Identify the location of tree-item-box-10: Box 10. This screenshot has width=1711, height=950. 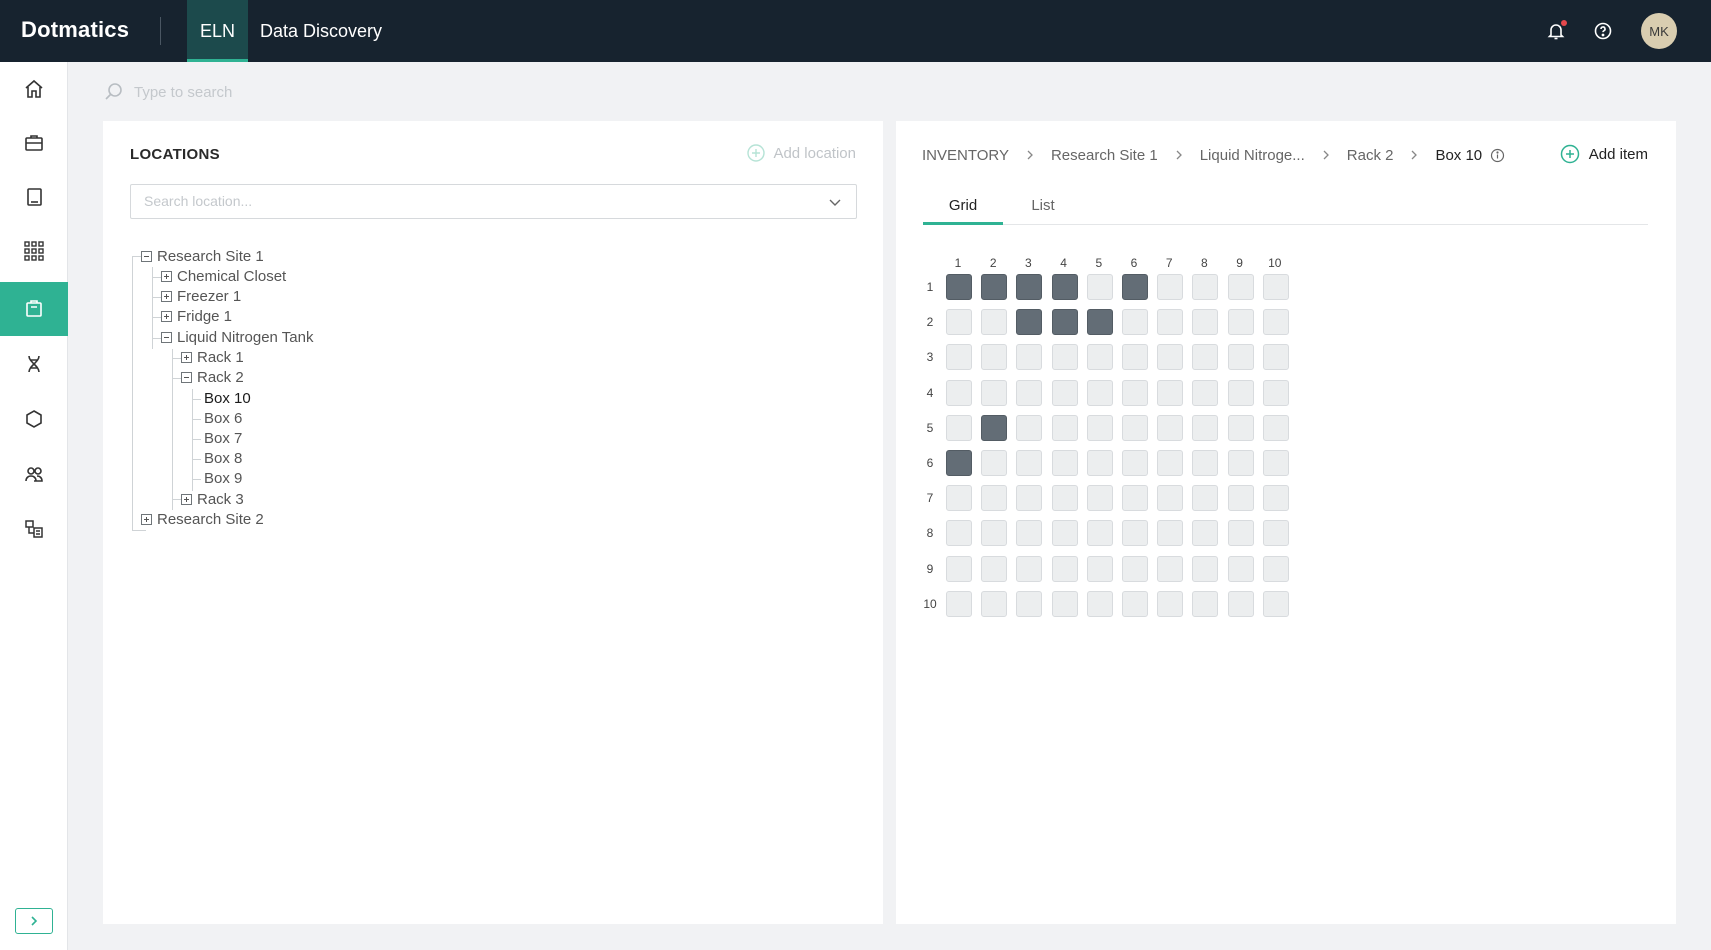
(227, 398).